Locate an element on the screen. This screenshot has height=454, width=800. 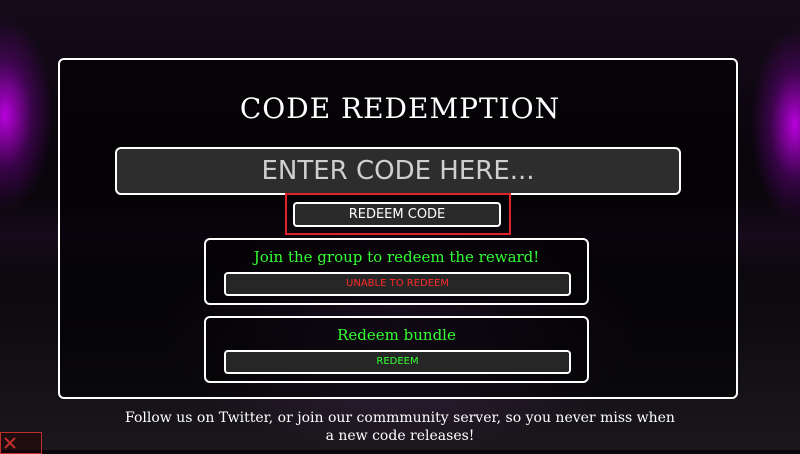
reward-description: Redeem bundle is located at coordinates (396, 335).